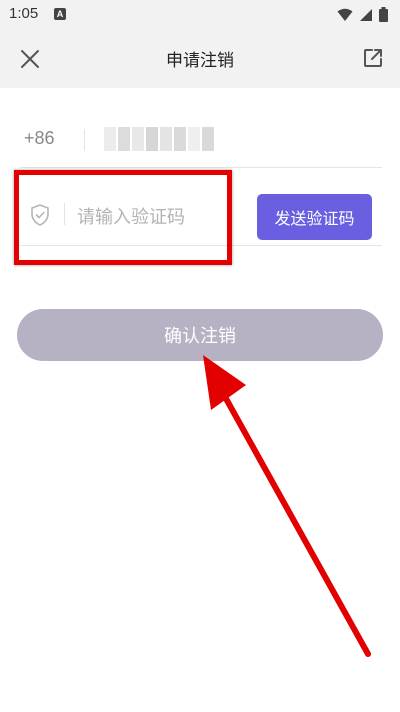 The image size is (400, 712). What do you see at coordinates (200, 335) in the screenshot?
I see `confirm-cancel-account-button: 确认注销` at bounding box center [200, 335].